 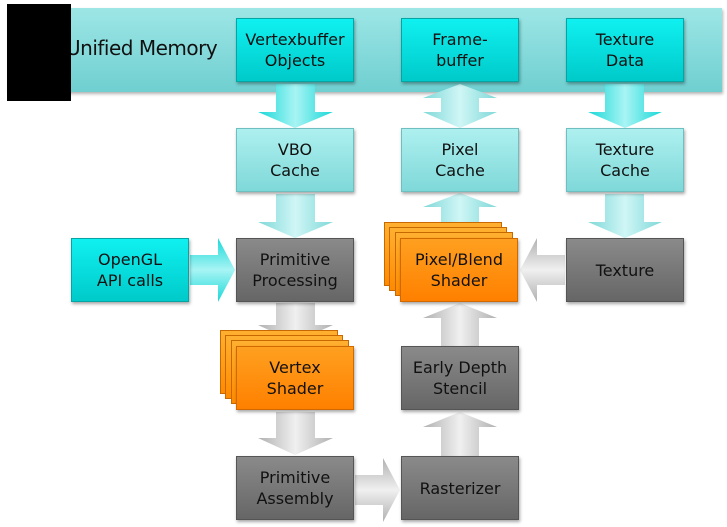 What do you see at coordinates (625, 270) in the screenshot?
I see `texture-box: Texture` at bounding box center [625, 270].